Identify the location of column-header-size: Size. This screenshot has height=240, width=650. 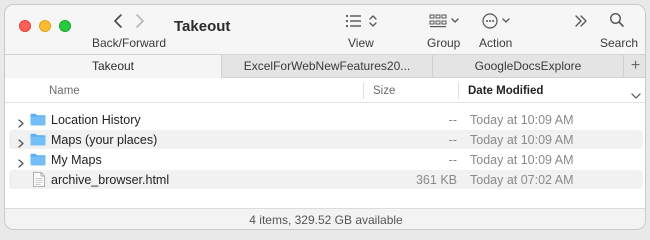
(384, 91).